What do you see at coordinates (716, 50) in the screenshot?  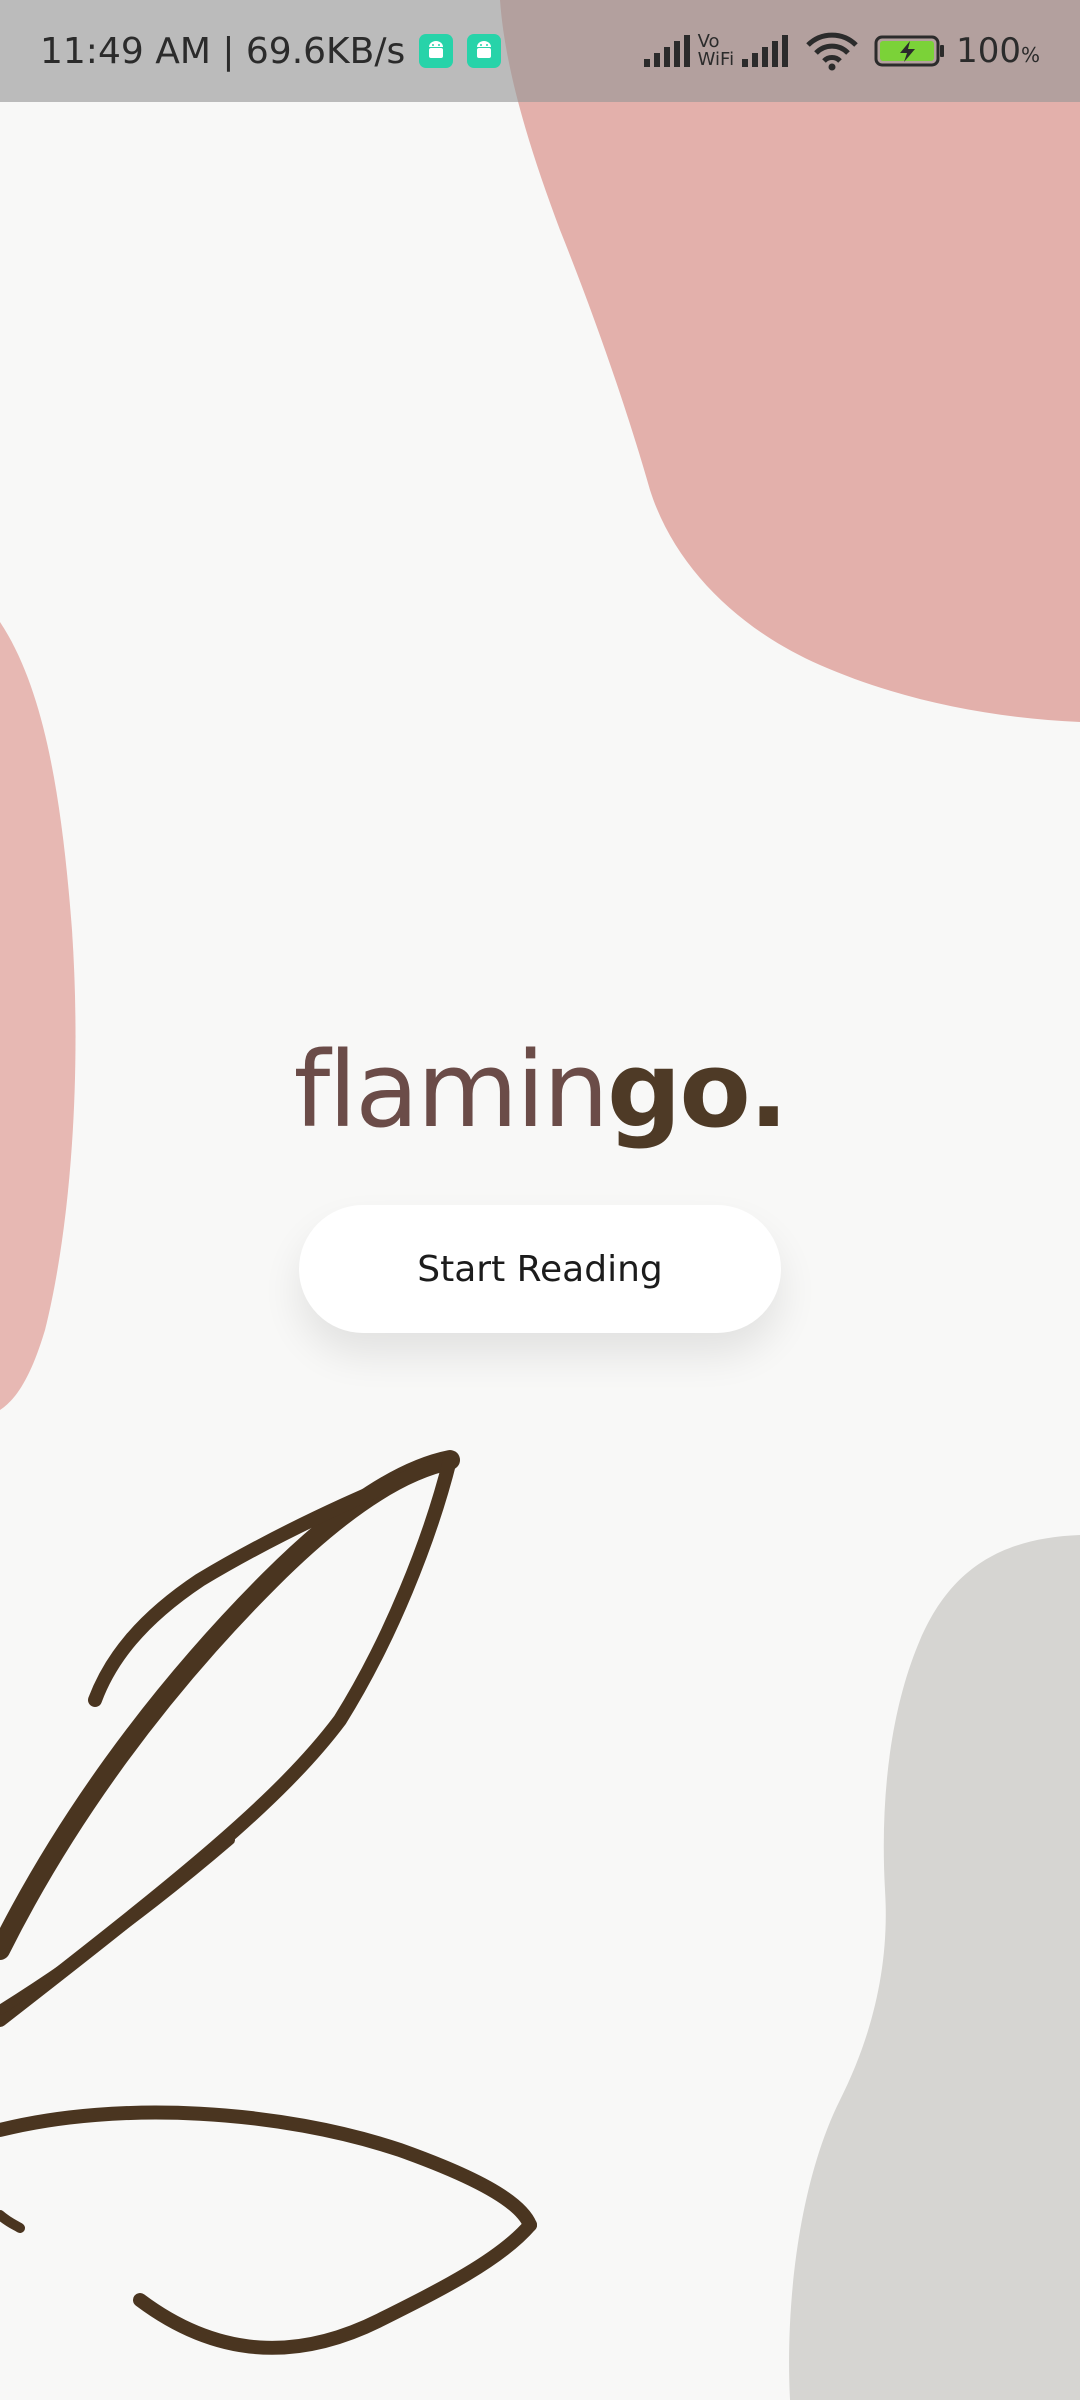 I see `vowifi-label: Vo WiFi` at bounding box center [716, 50].